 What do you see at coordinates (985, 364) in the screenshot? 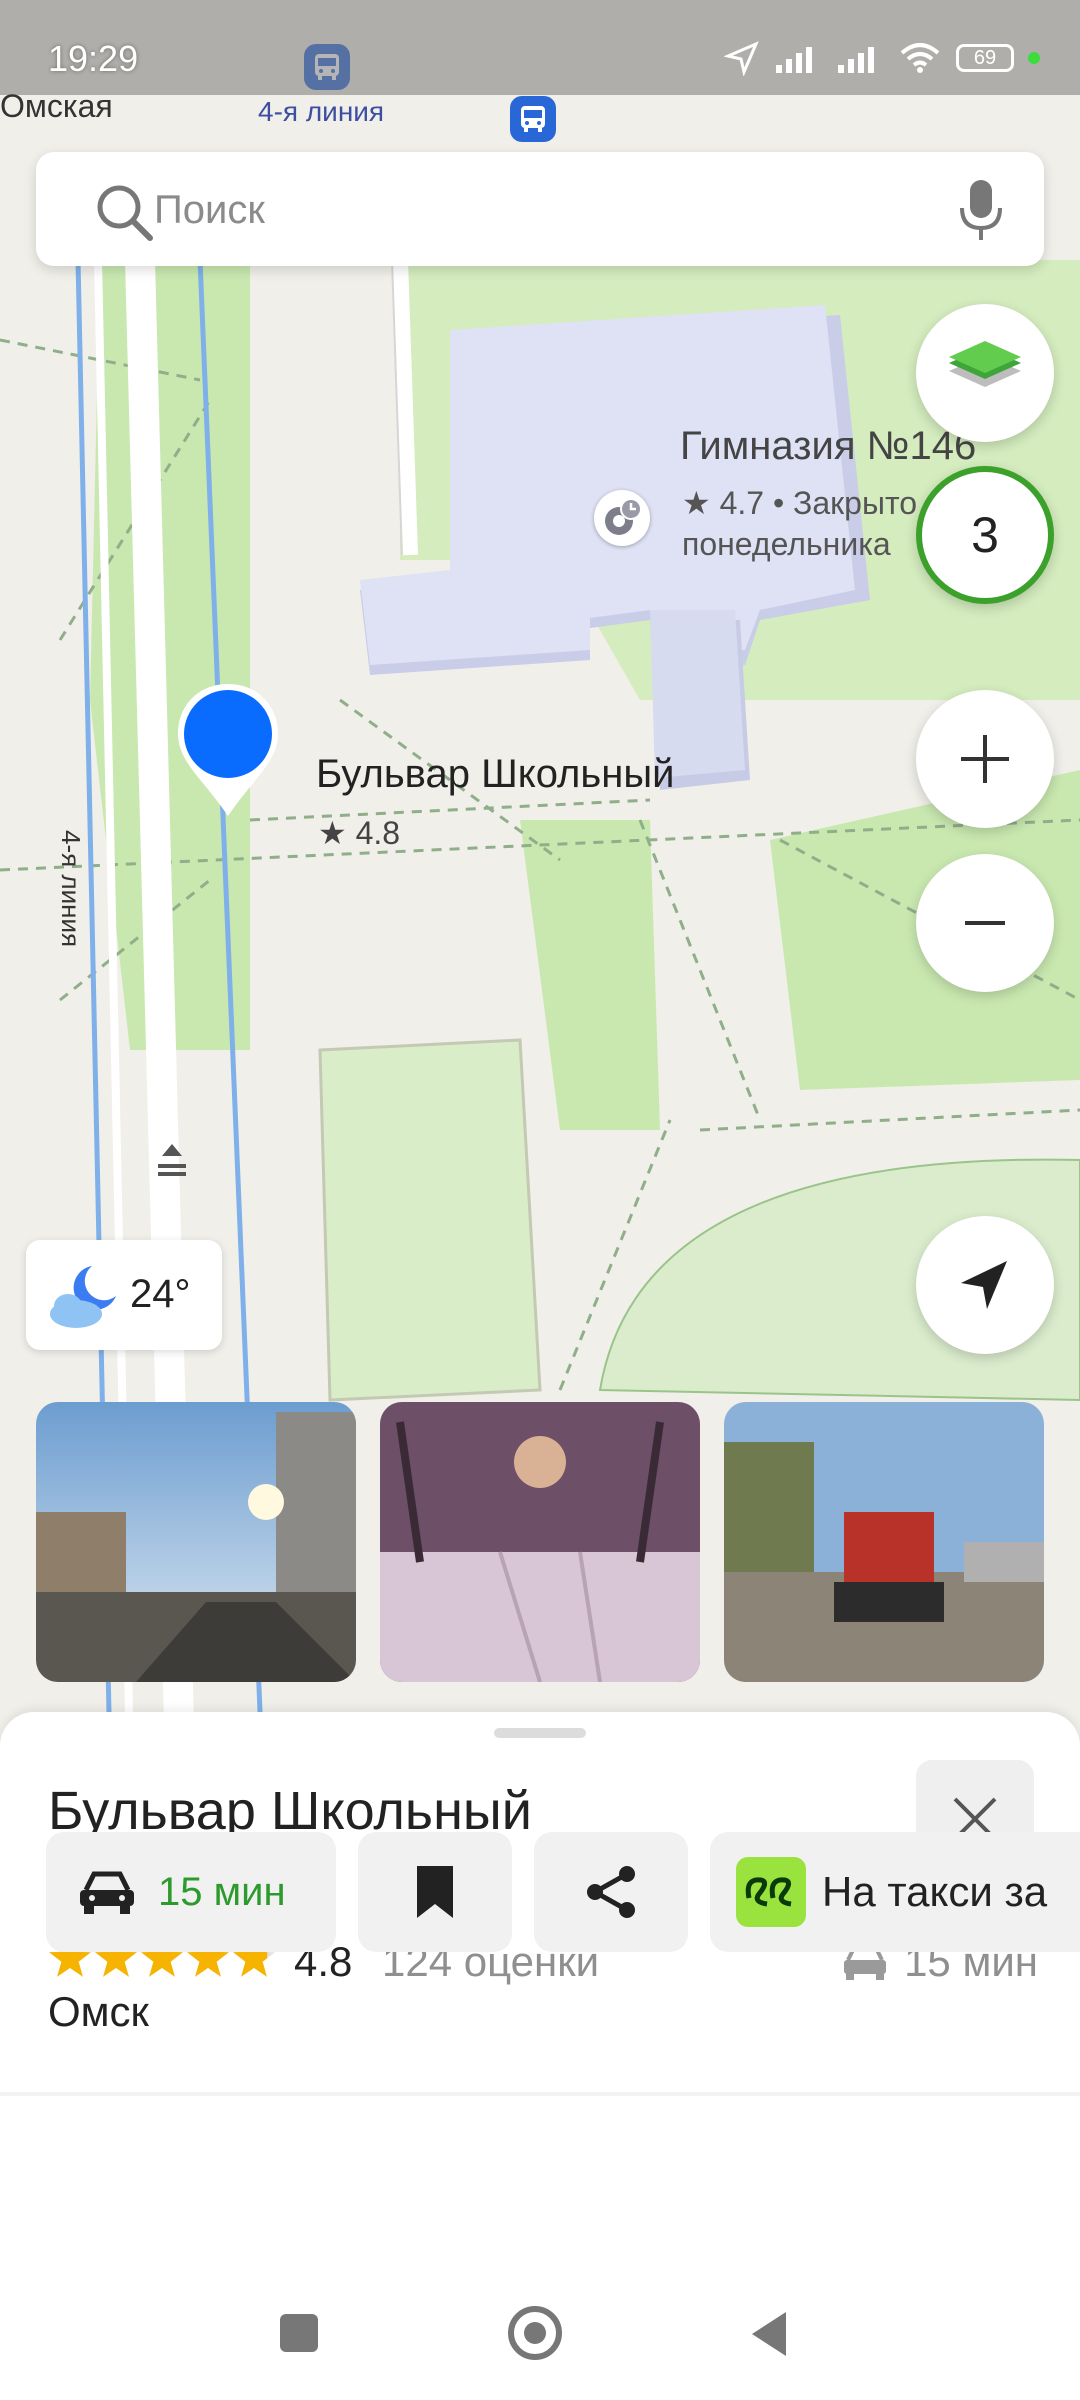
I see `layers-icon` at bounding box center [985, 364].